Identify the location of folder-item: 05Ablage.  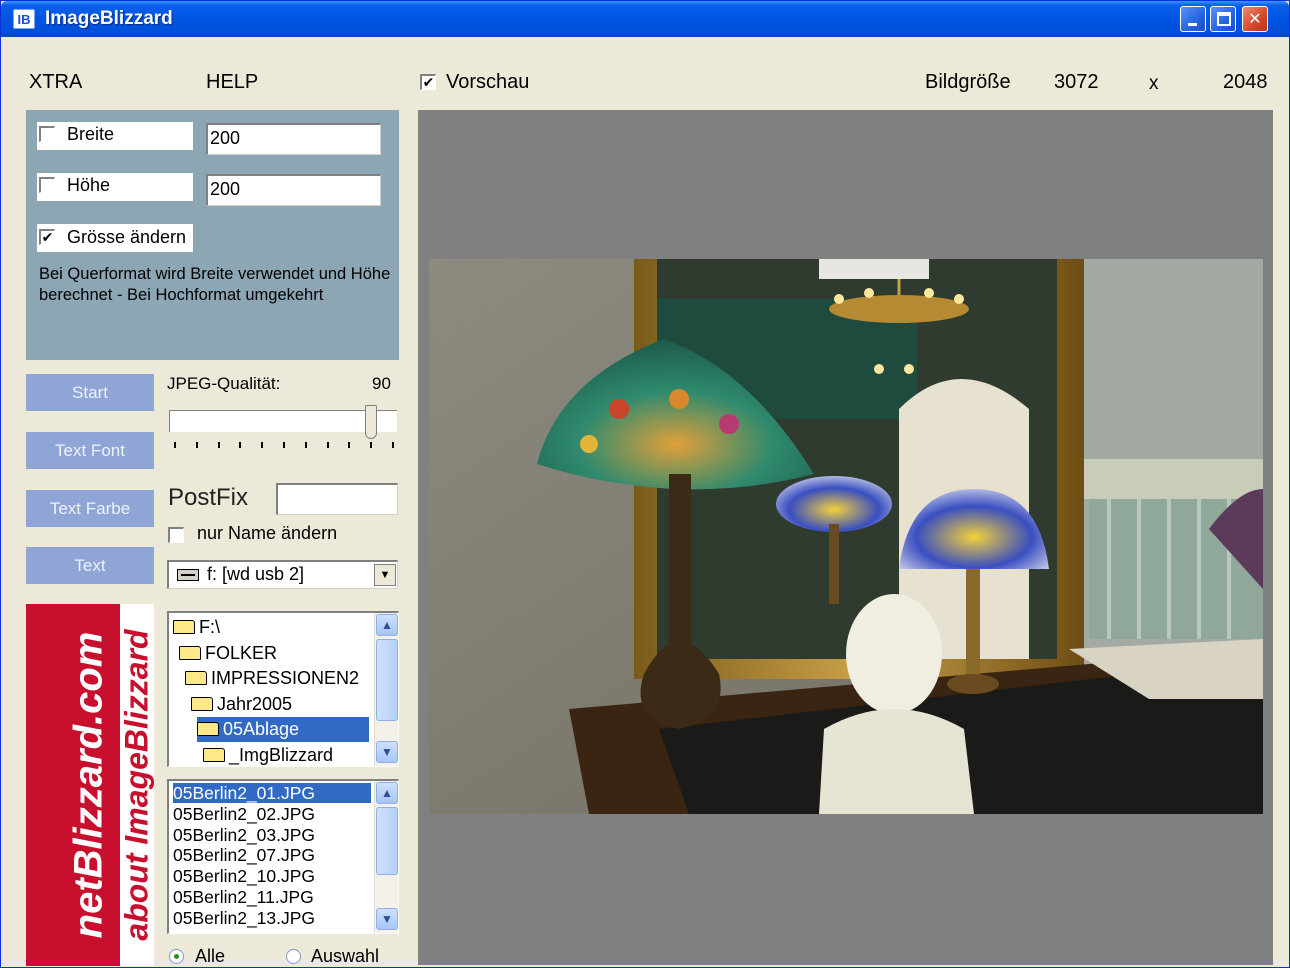
(283, 729).